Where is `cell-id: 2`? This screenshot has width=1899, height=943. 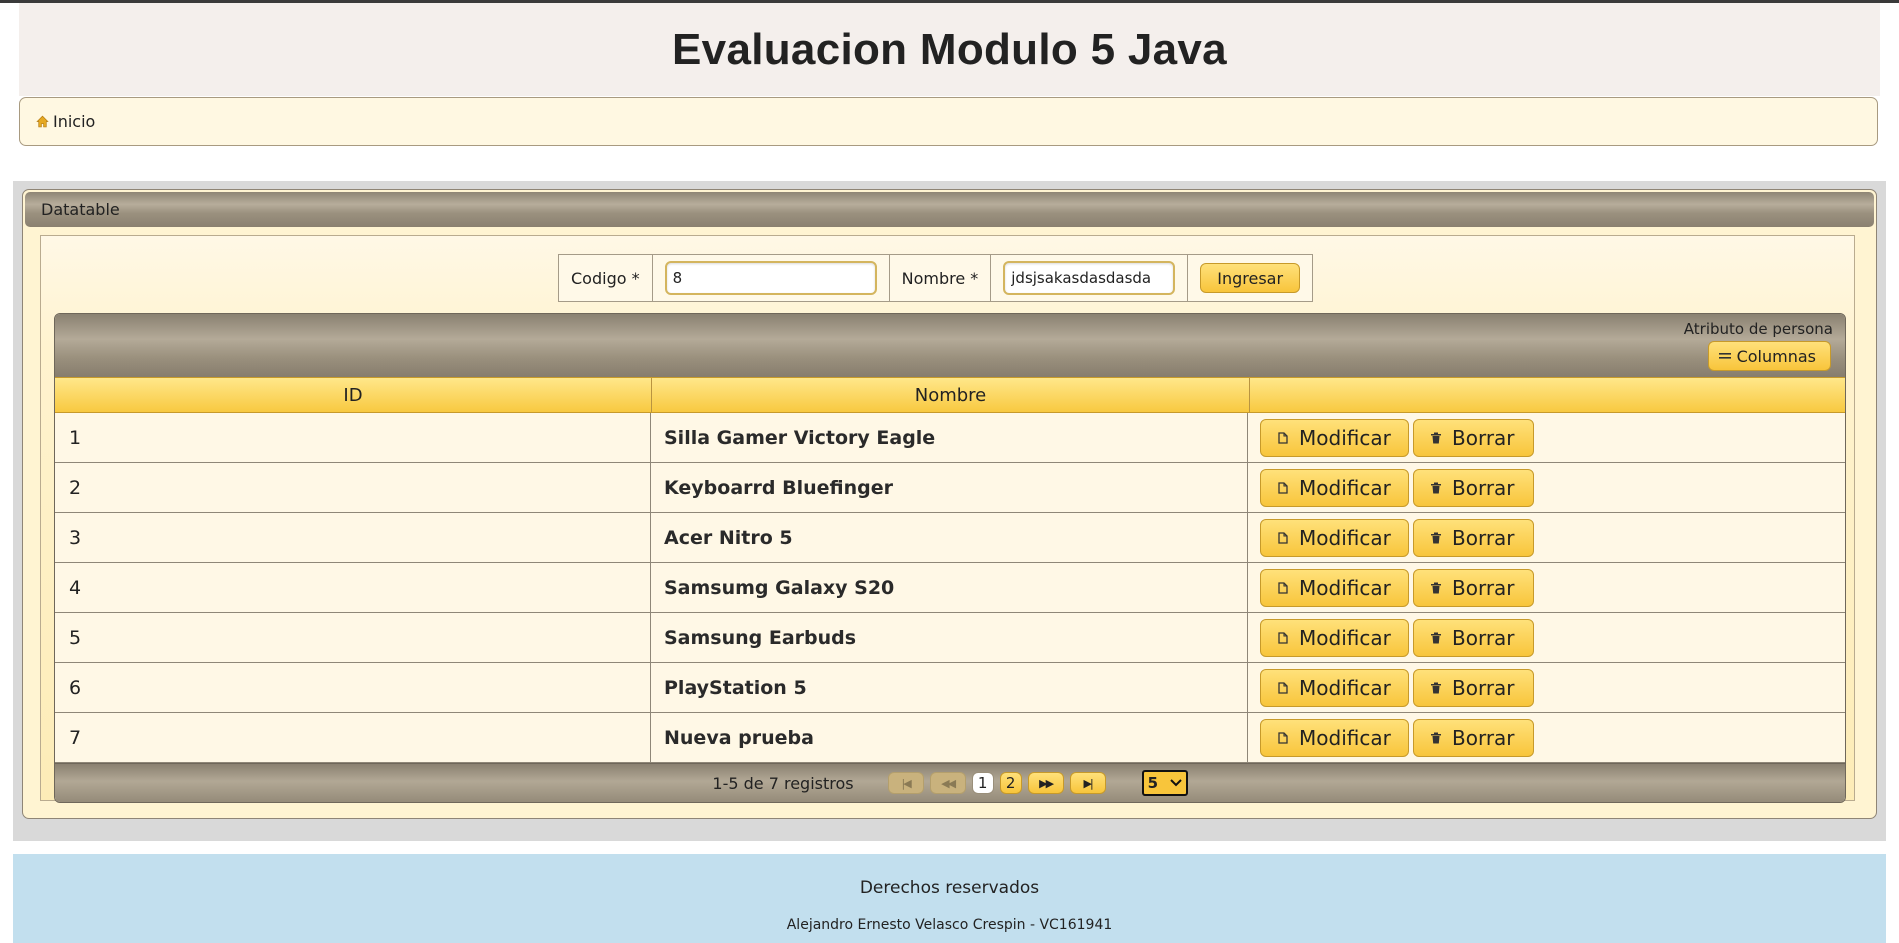
cell-id: 2 is located at coordinates (353, 487).